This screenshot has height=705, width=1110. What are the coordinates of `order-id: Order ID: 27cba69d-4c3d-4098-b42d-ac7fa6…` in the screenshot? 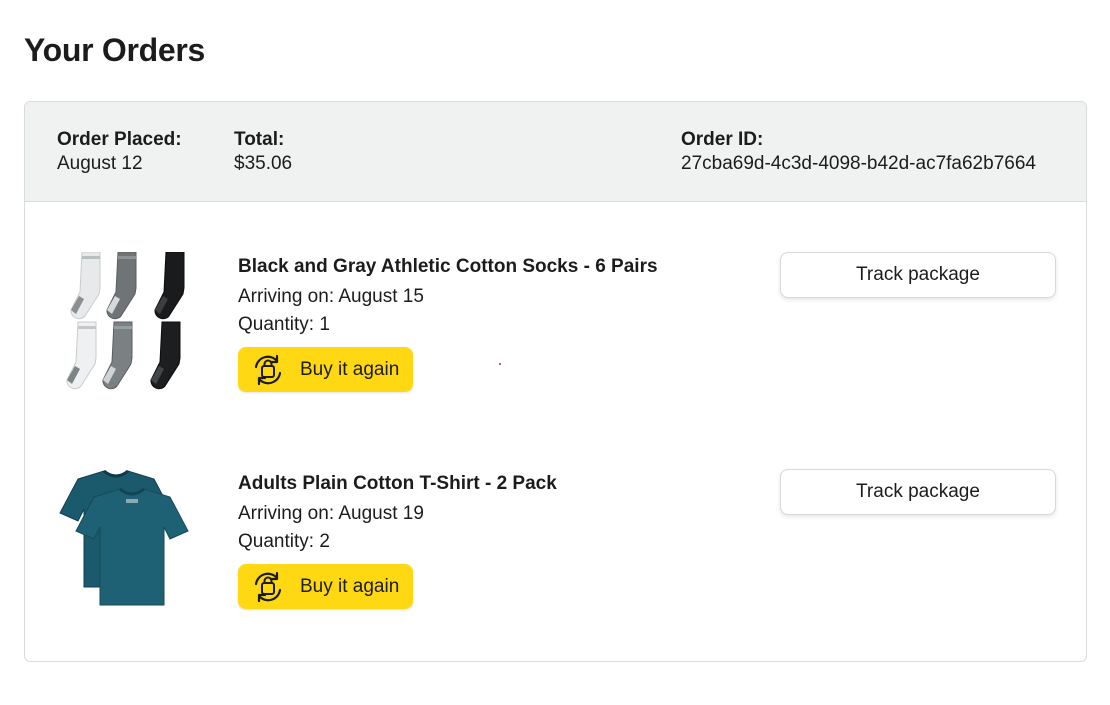 It's located at (858, 152).